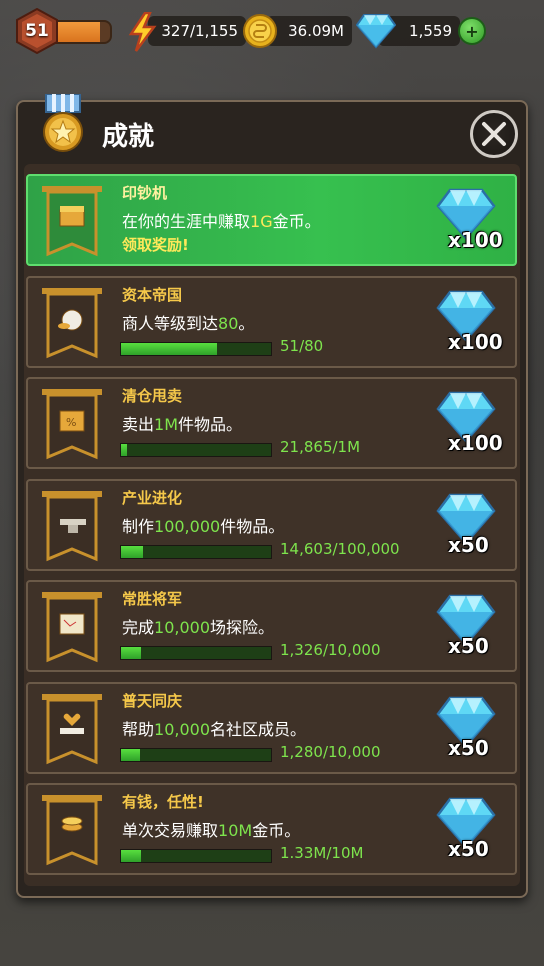 This screenshot has height=966, width=544. Describe the element at coordinates (472, 31) in the screenshot. I see `add-gems-button: +` at that location.